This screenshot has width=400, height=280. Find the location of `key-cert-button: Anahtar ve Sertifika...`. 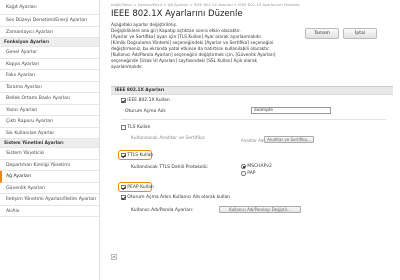

key-cert-button: Anahtar ve Sertifika... is located at coordinates (289, 139).